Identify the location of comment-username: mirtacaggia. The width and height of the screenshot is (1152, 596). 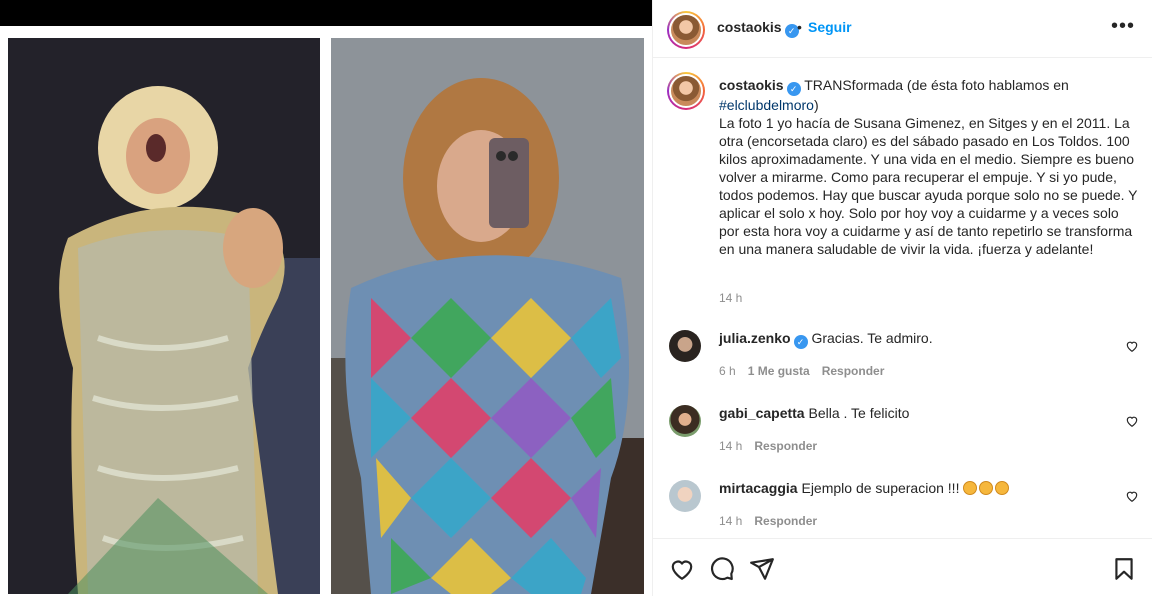
(758, 488).